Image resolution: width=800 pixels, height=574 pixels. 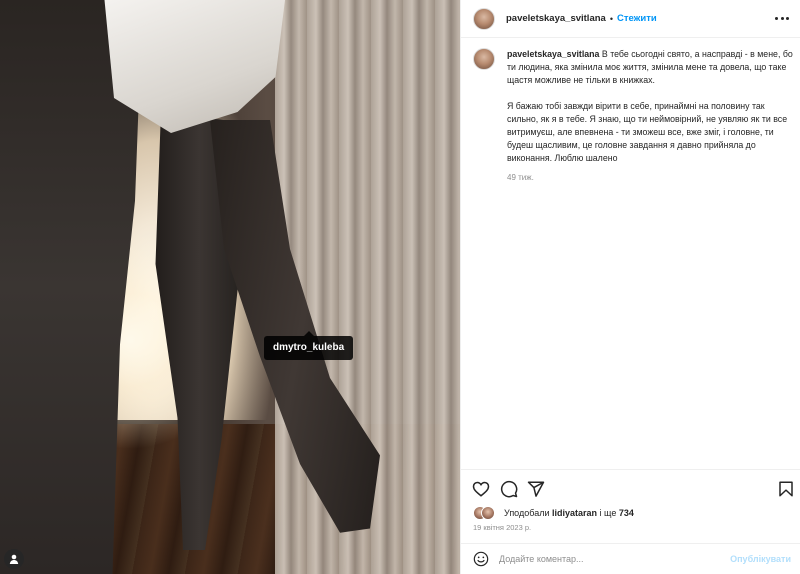 What do you see at coordinates (484, 18) in the screenshot?
I see `author-avatar` at bounding box center [484, 18].